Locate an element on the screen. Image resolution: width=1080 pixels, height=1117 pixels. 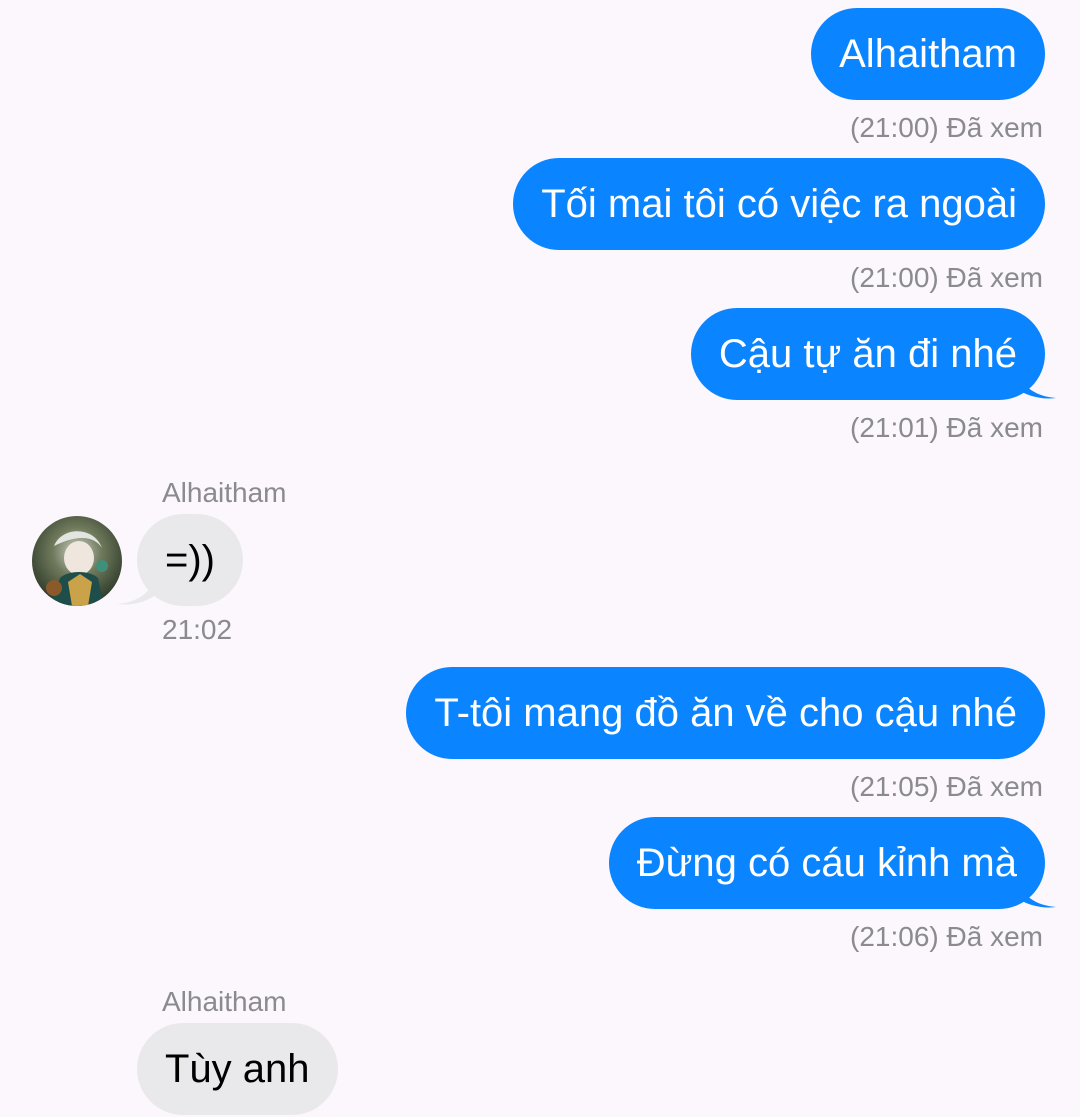
message-text: =)) is located at coordinates (190, 560).